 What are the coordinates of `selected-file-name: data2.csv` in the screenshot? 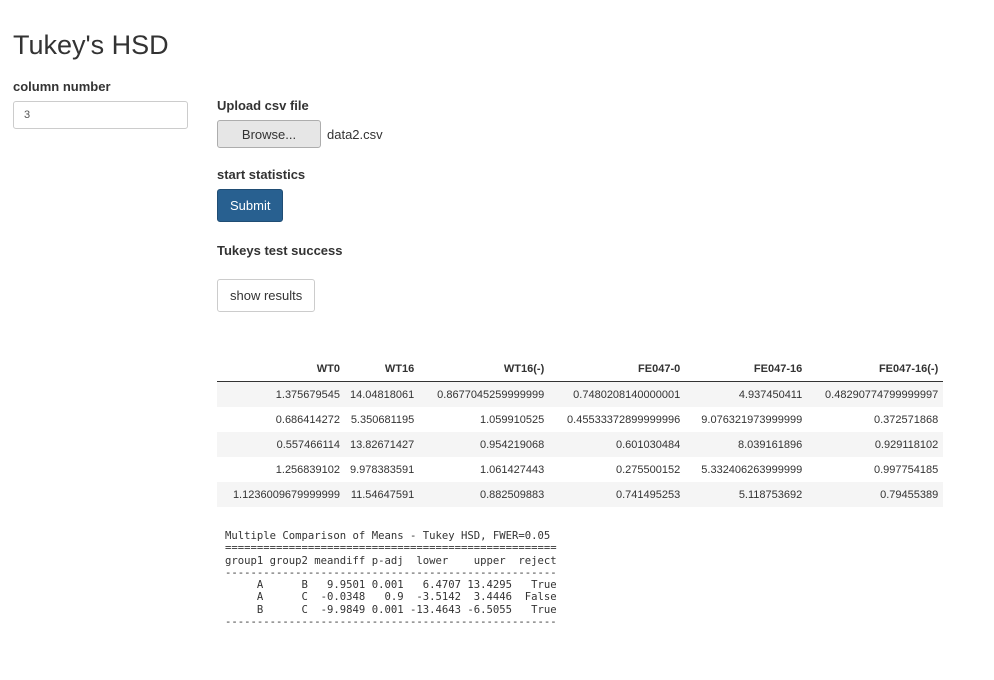 It's located at (355, 134).